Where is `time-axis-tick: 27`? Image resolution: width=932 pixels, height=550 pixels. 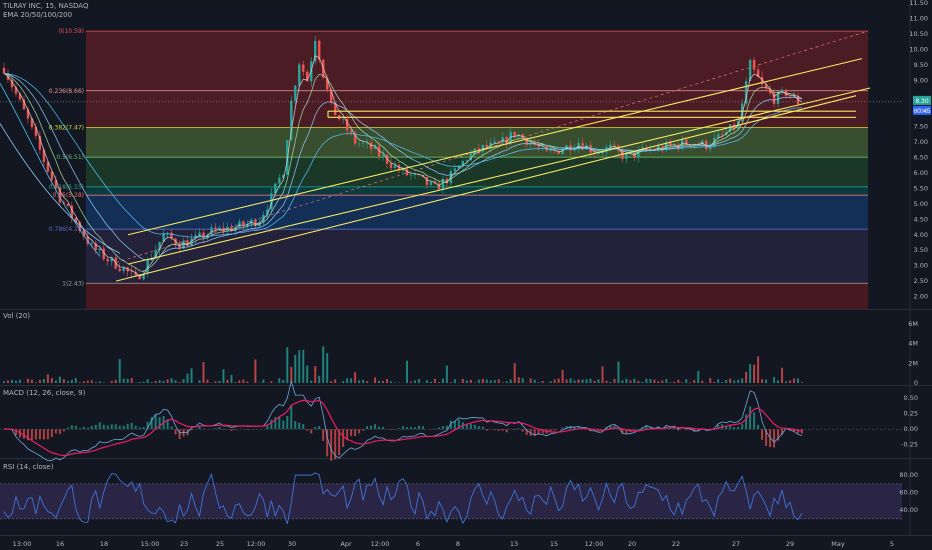 time-axis-tick: 27 is located at coordinates (736, 544).